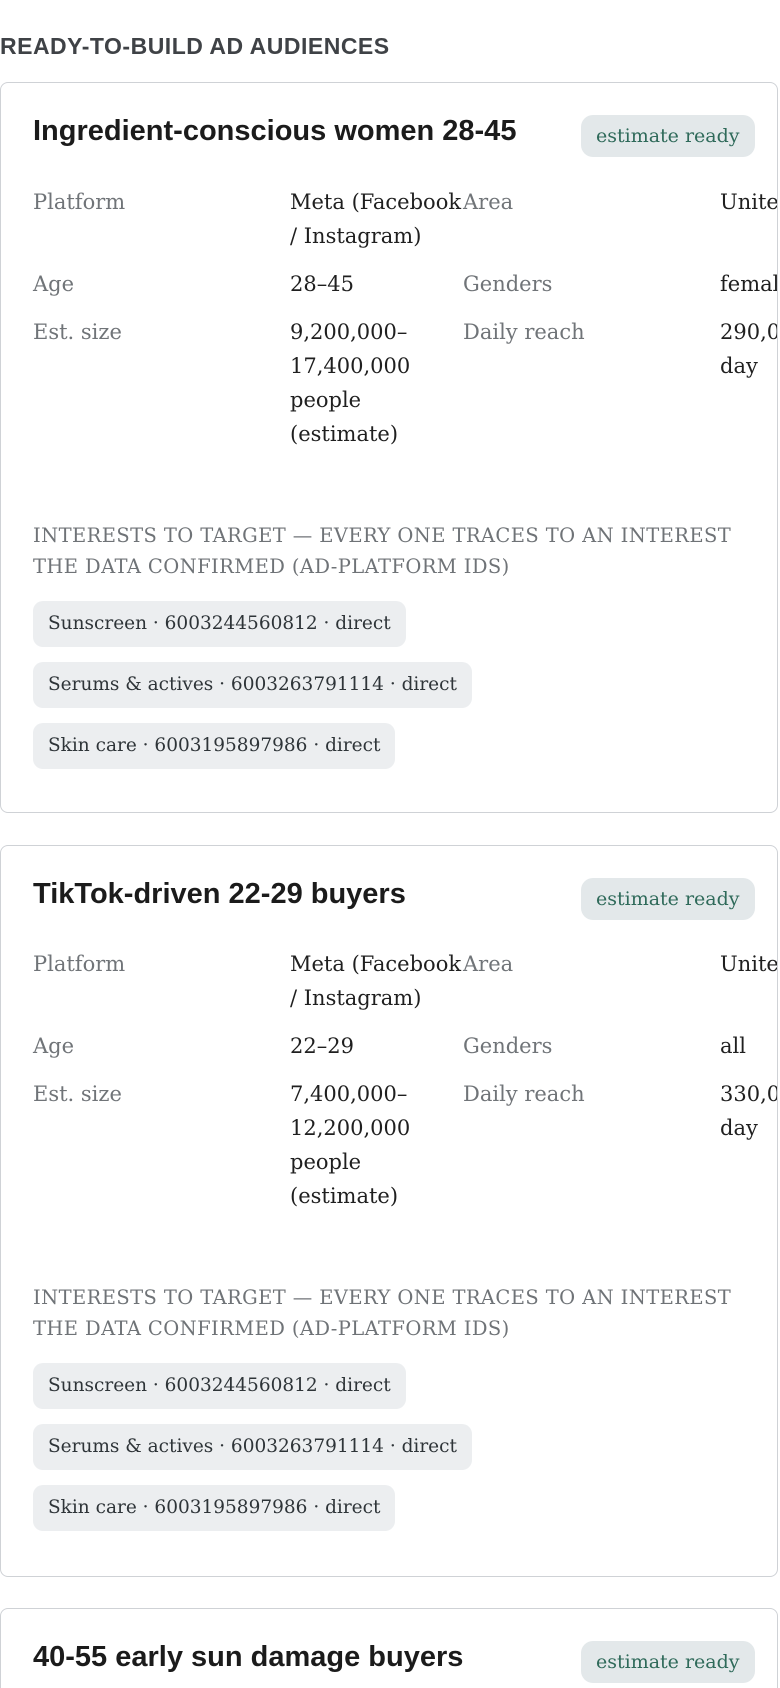 The height and width of the screenshot is (1688, 780). Describe the element at coordinates (748, 1111) in the screenshot. I see `daily-reach-value: 330,000–960,000 / day` at that location.